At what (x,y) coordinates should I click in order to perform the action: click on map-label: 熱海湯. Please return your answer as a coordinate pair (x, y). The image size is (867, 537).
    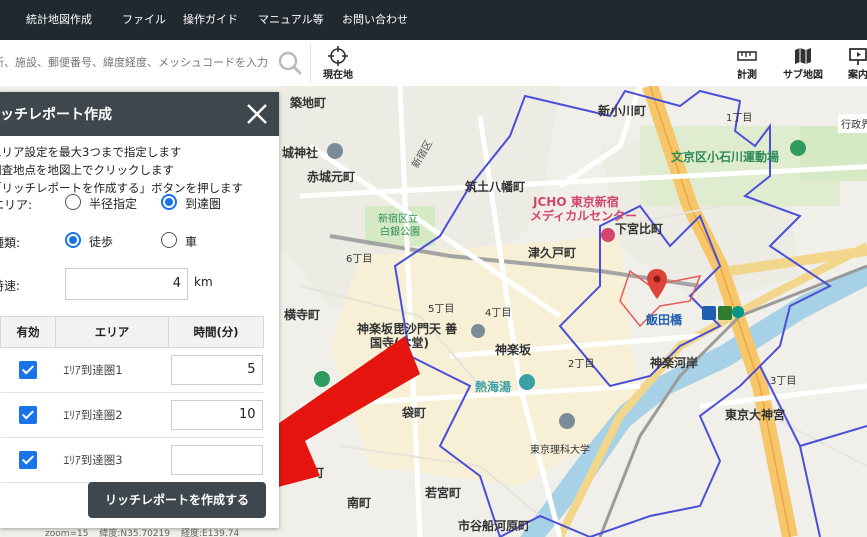
    Looking at the image, I should click on (493, 387).